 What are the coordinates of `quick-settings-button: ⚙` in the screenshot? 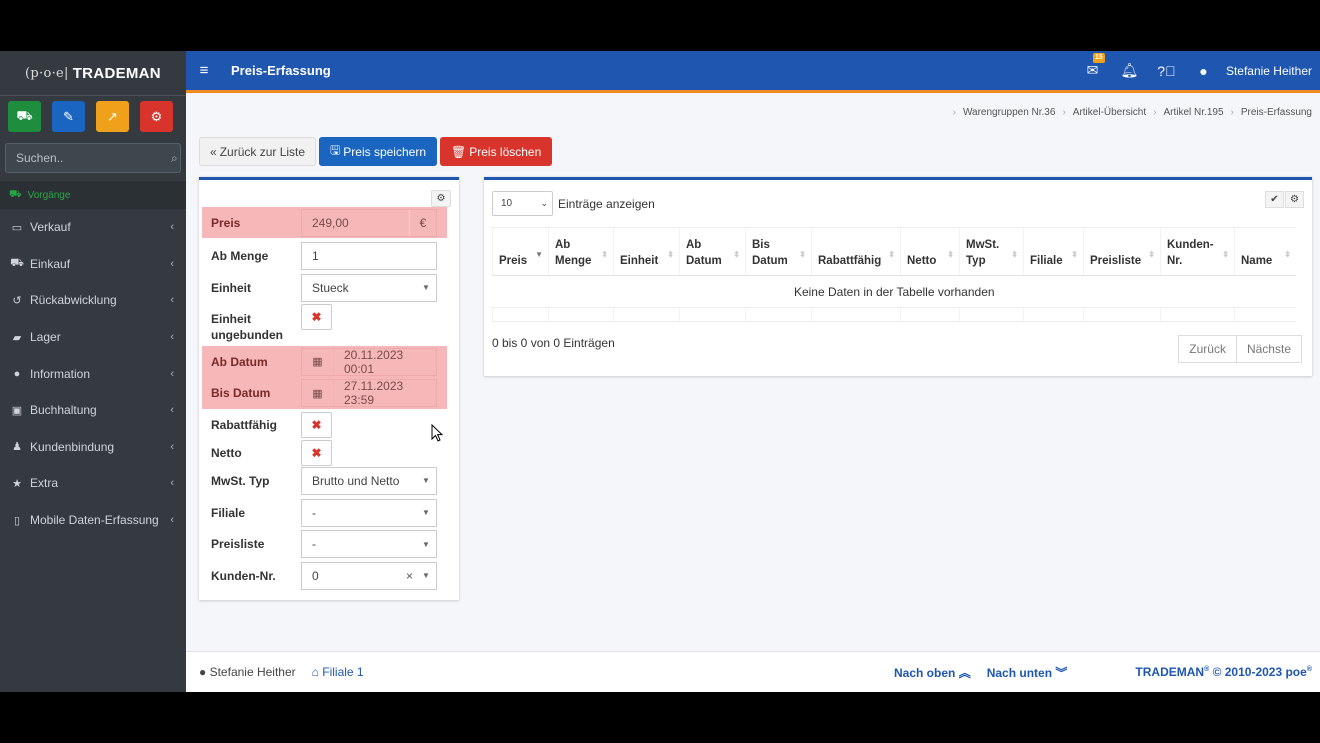 It's located at (156, 116).